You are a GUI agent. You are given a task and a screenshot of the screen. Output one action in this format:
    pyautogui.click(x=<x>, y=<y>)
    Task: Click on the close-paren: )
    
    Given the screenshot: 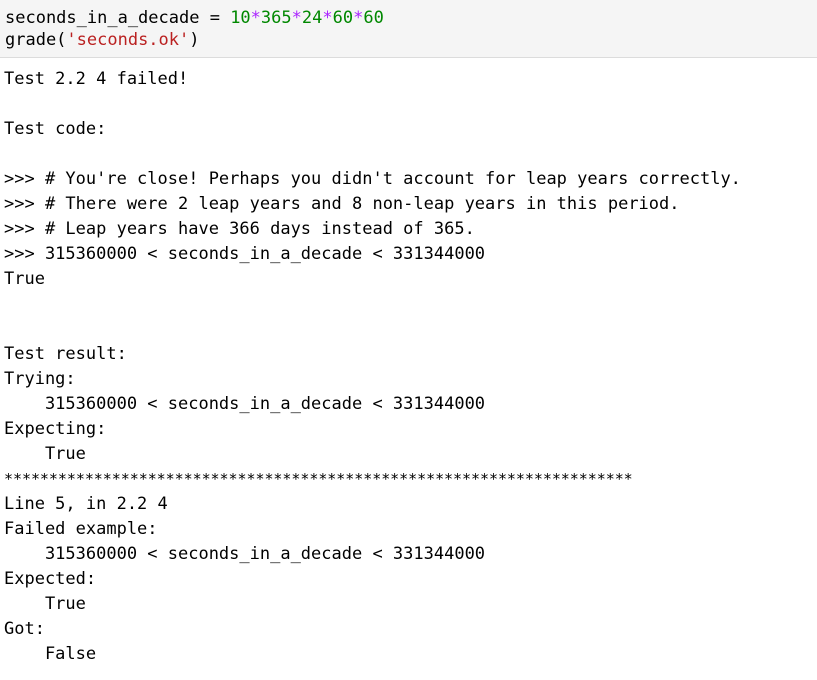 What is the action you would take?
    pyautogui.click(x=194, y=40)
    